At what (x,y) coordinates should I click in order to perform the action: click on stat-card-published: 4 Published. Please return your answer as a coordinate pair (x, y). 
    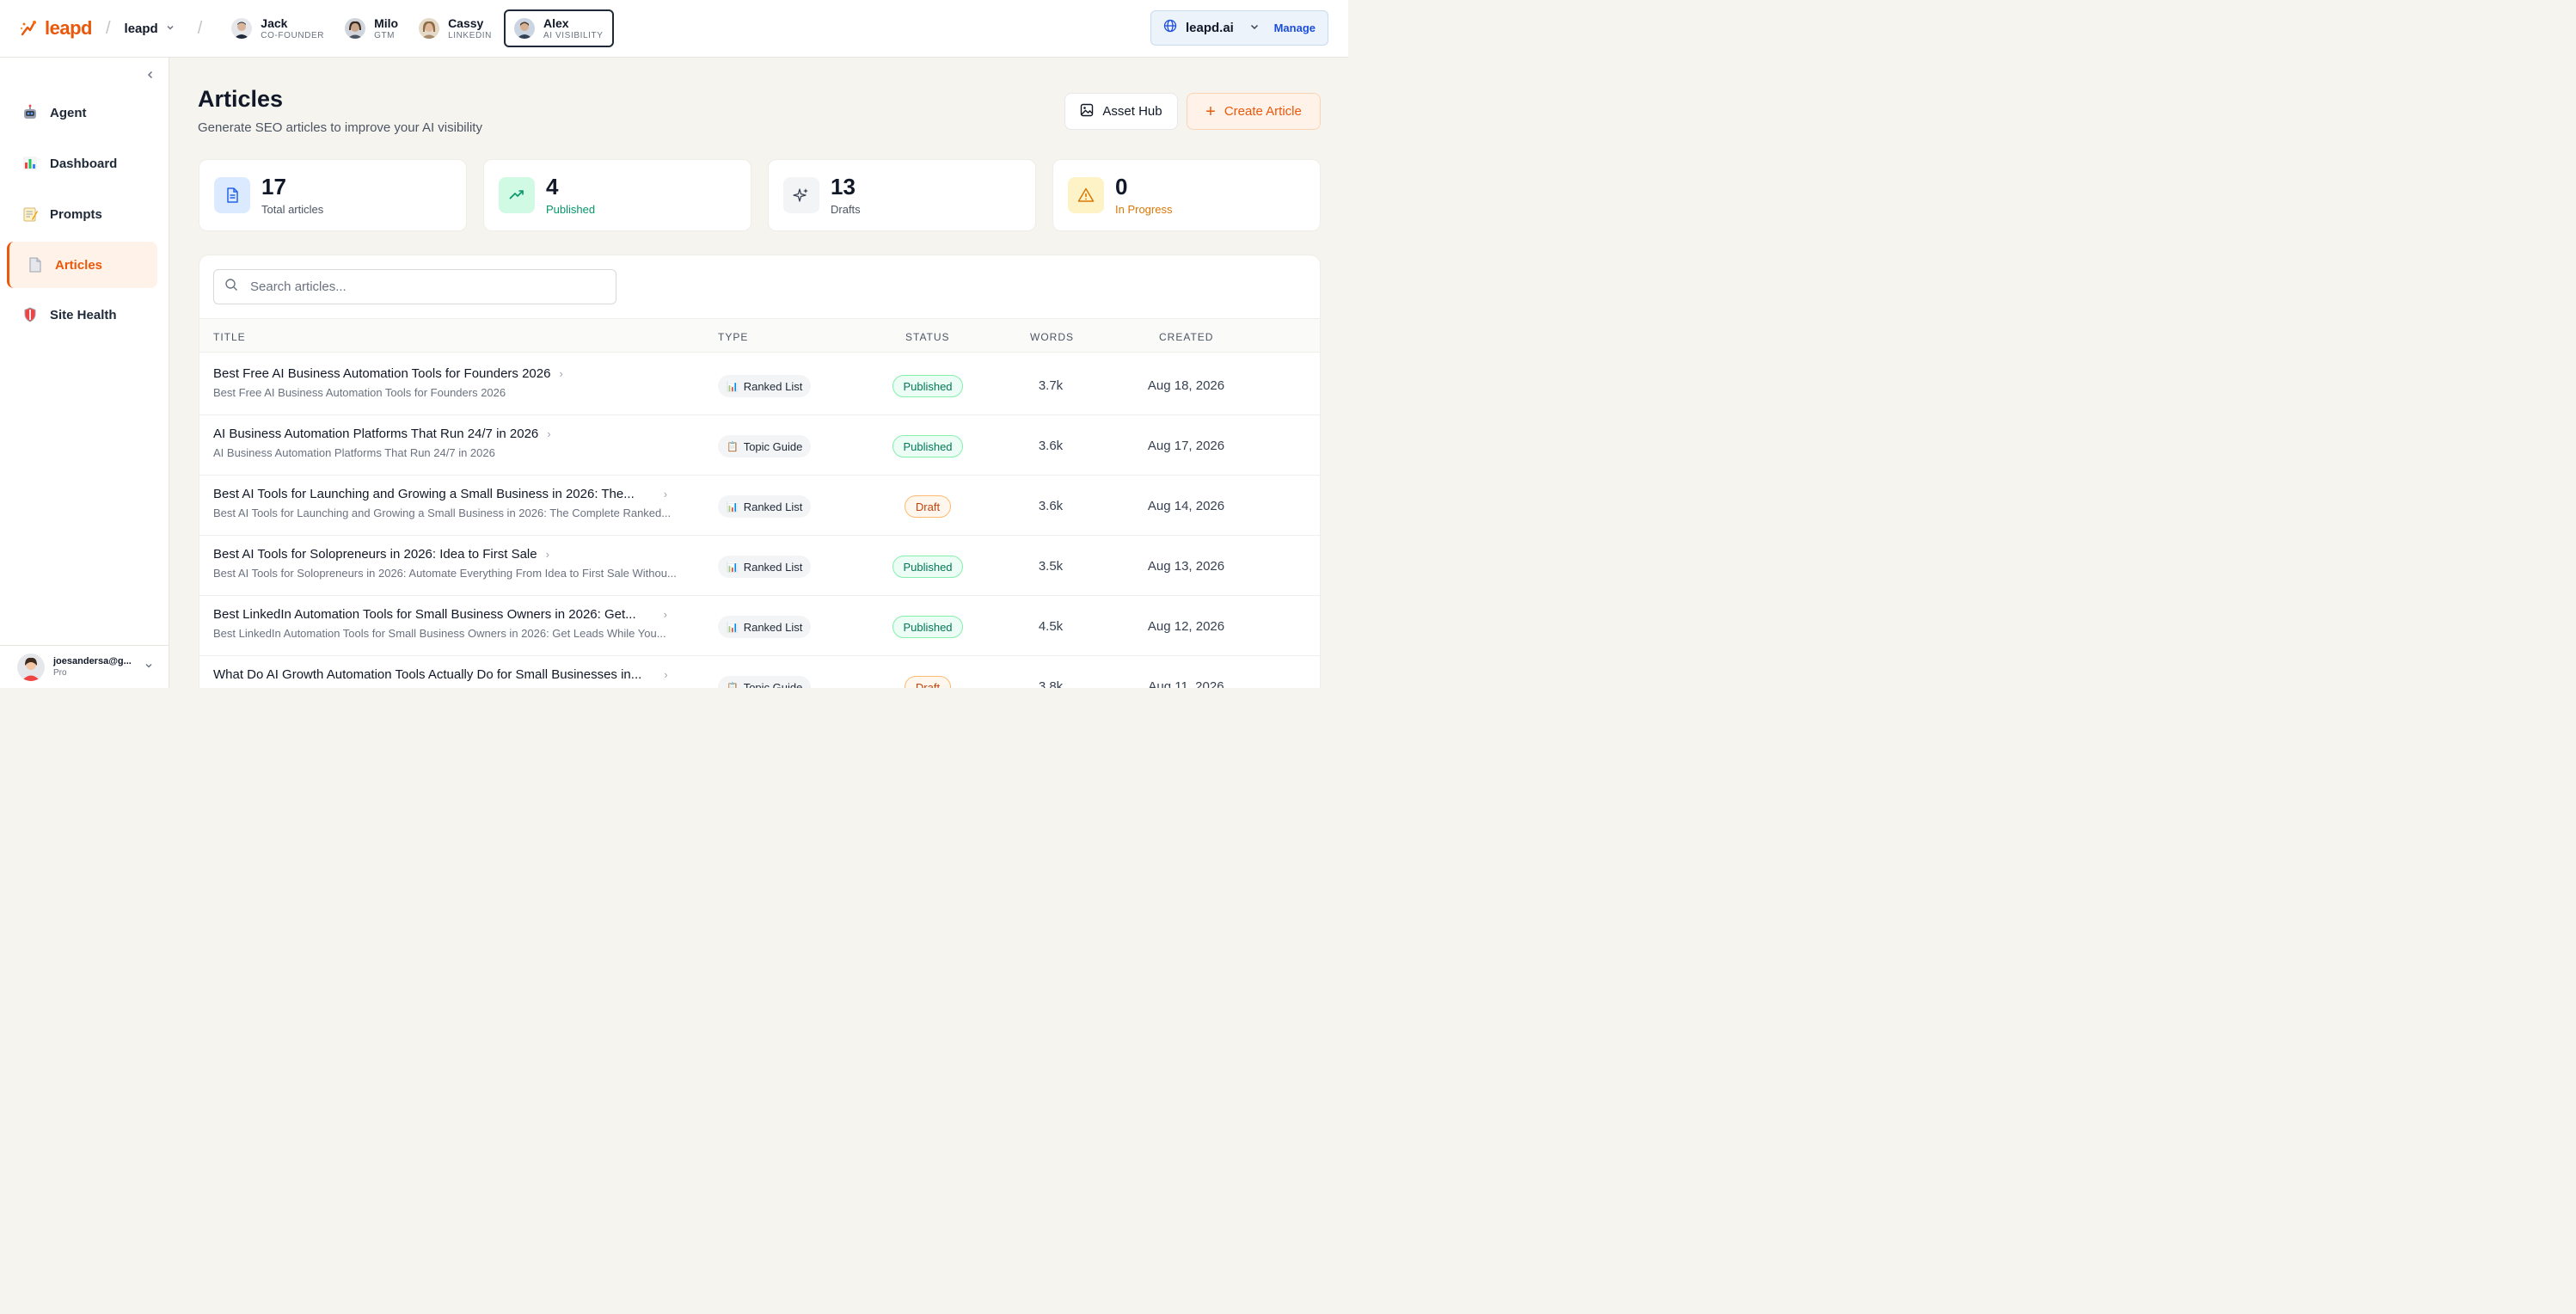
    Looking at the image, I should click on (617, 195).